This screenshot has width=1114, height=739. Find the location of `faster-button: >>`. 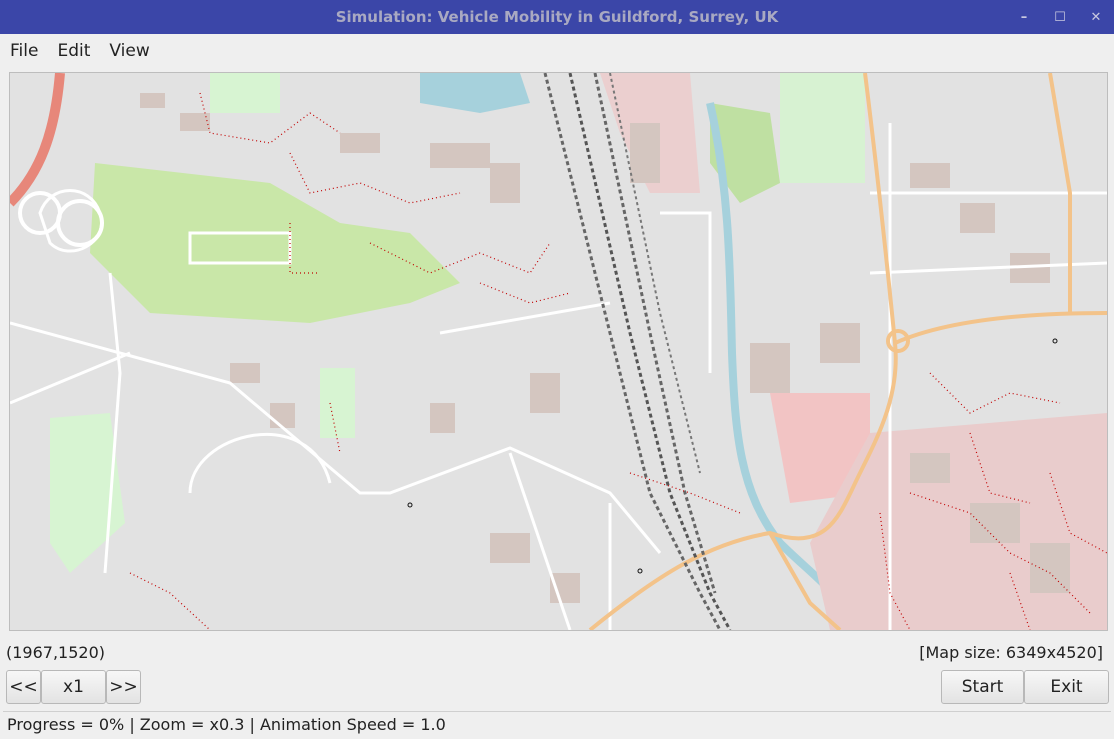

faster-button: >> is located at coordinates (123, 687).